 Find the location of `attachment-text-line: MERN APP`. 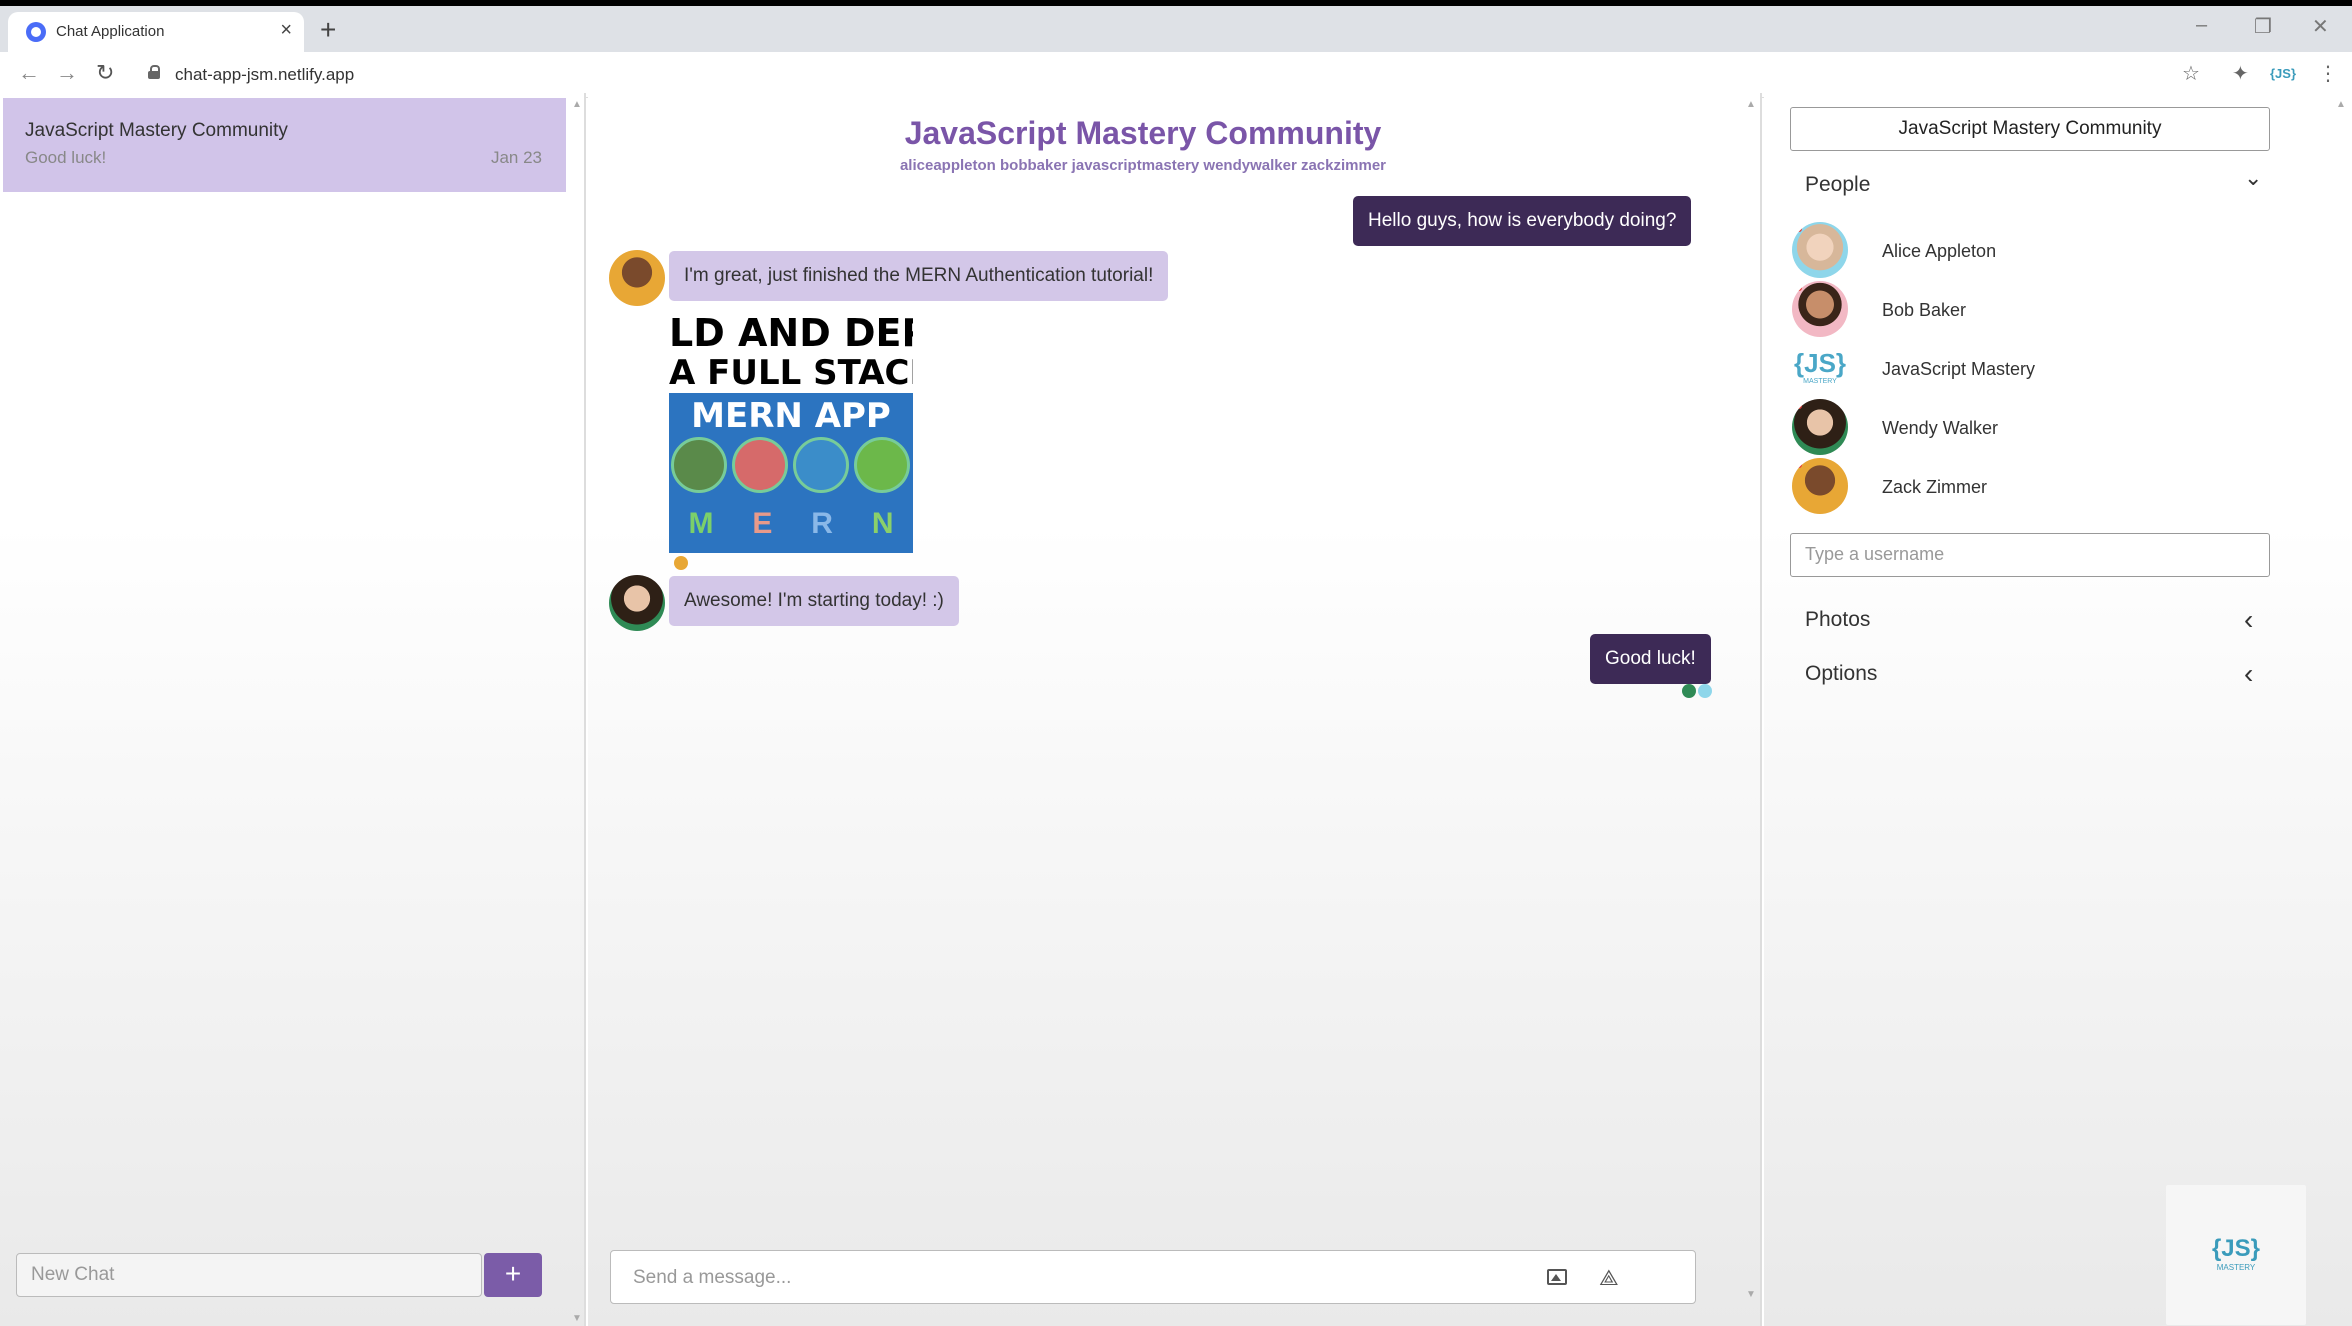

attachment-text-line: MERN APP is located at coordinates (791, 416).